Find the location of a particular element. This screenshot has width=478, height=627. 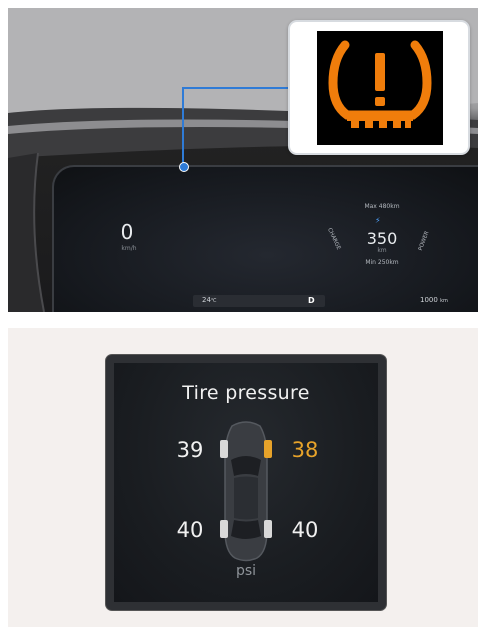

range-value: 350 is located at coordinates (382, 238).